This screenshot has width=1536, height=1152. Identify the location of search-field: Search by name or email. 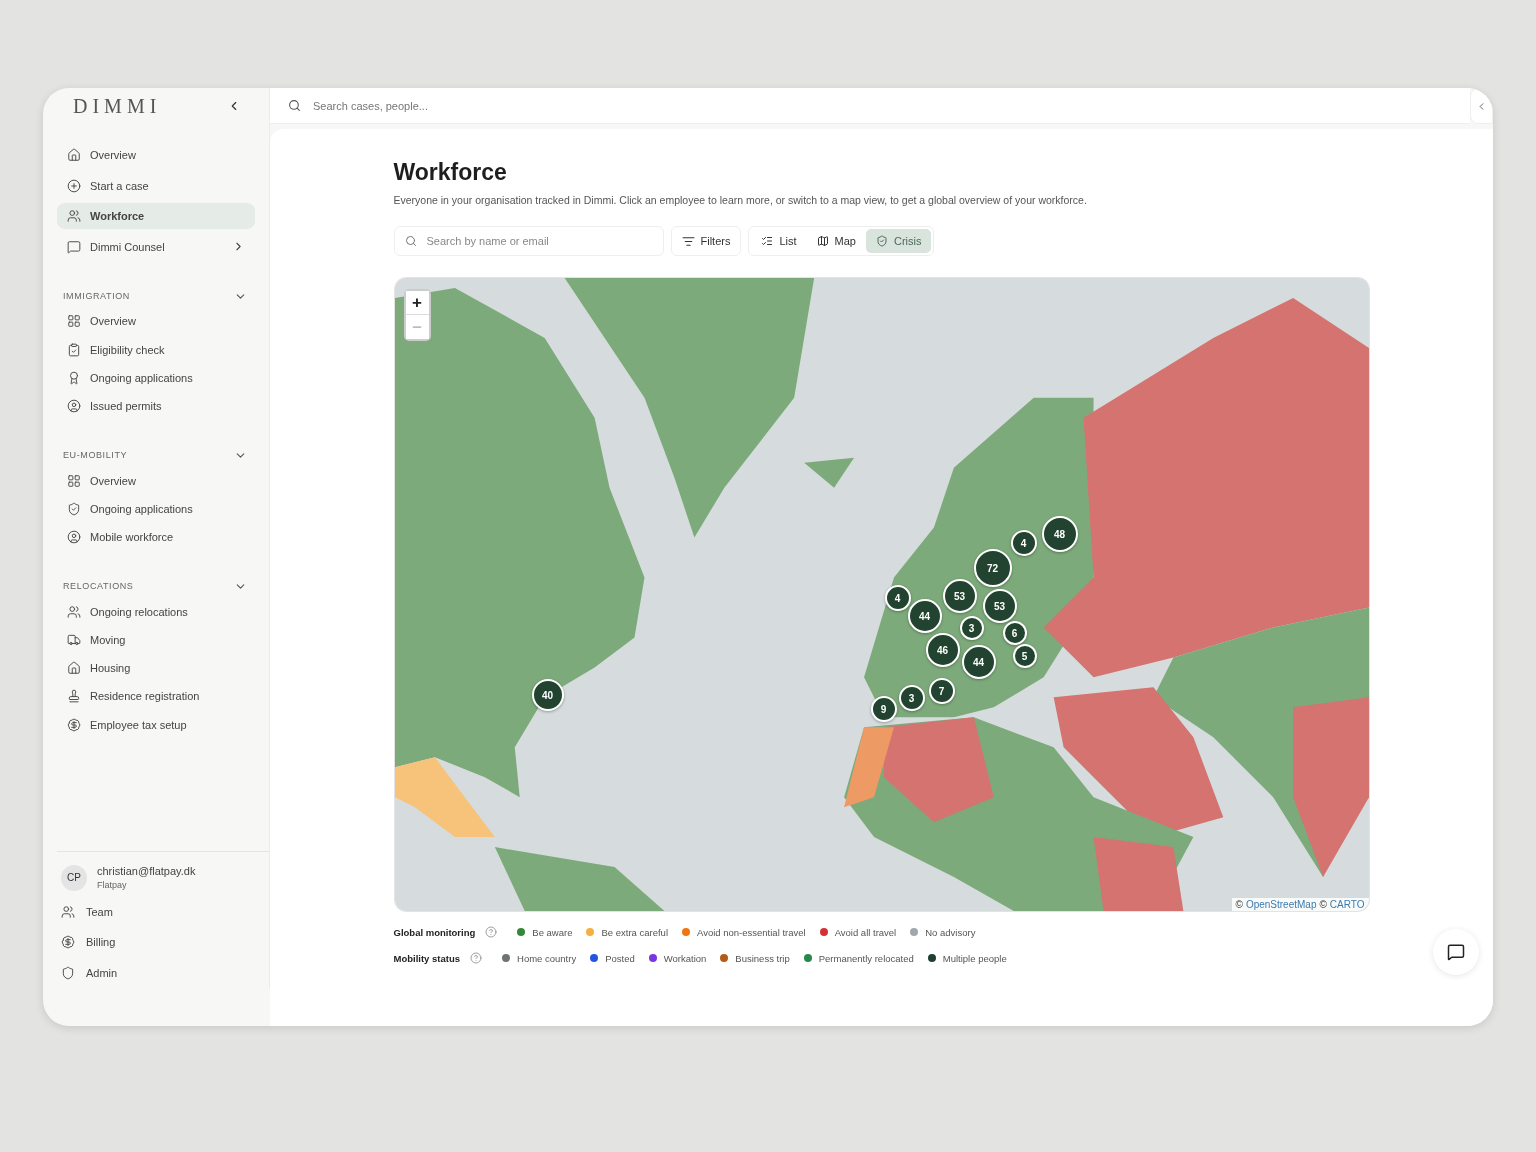
(528, 241).